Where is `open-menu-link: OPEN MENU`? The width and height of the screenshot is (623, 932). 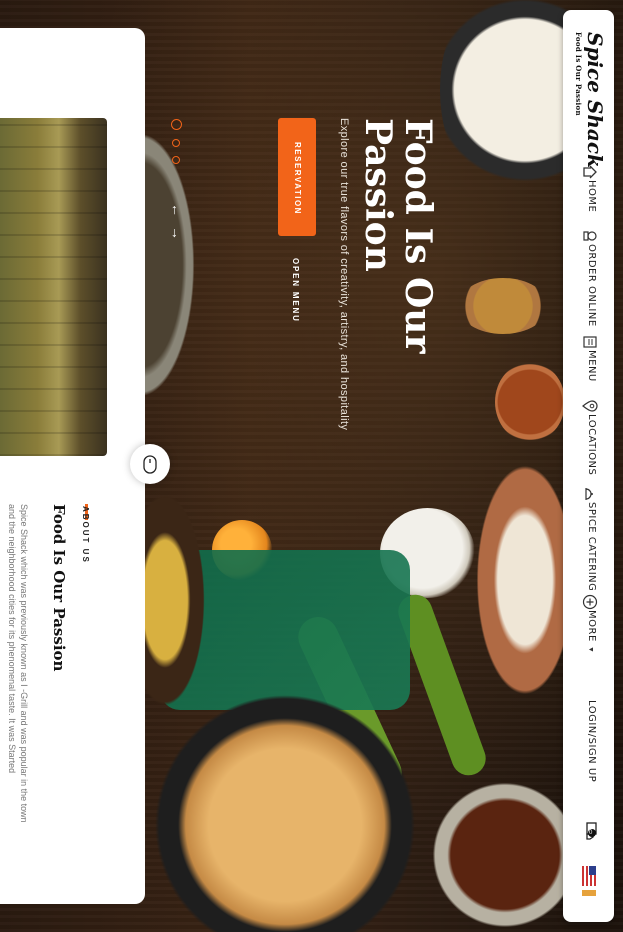 open-menu-link: OPEN MENU is located at coordinates (295, 290).